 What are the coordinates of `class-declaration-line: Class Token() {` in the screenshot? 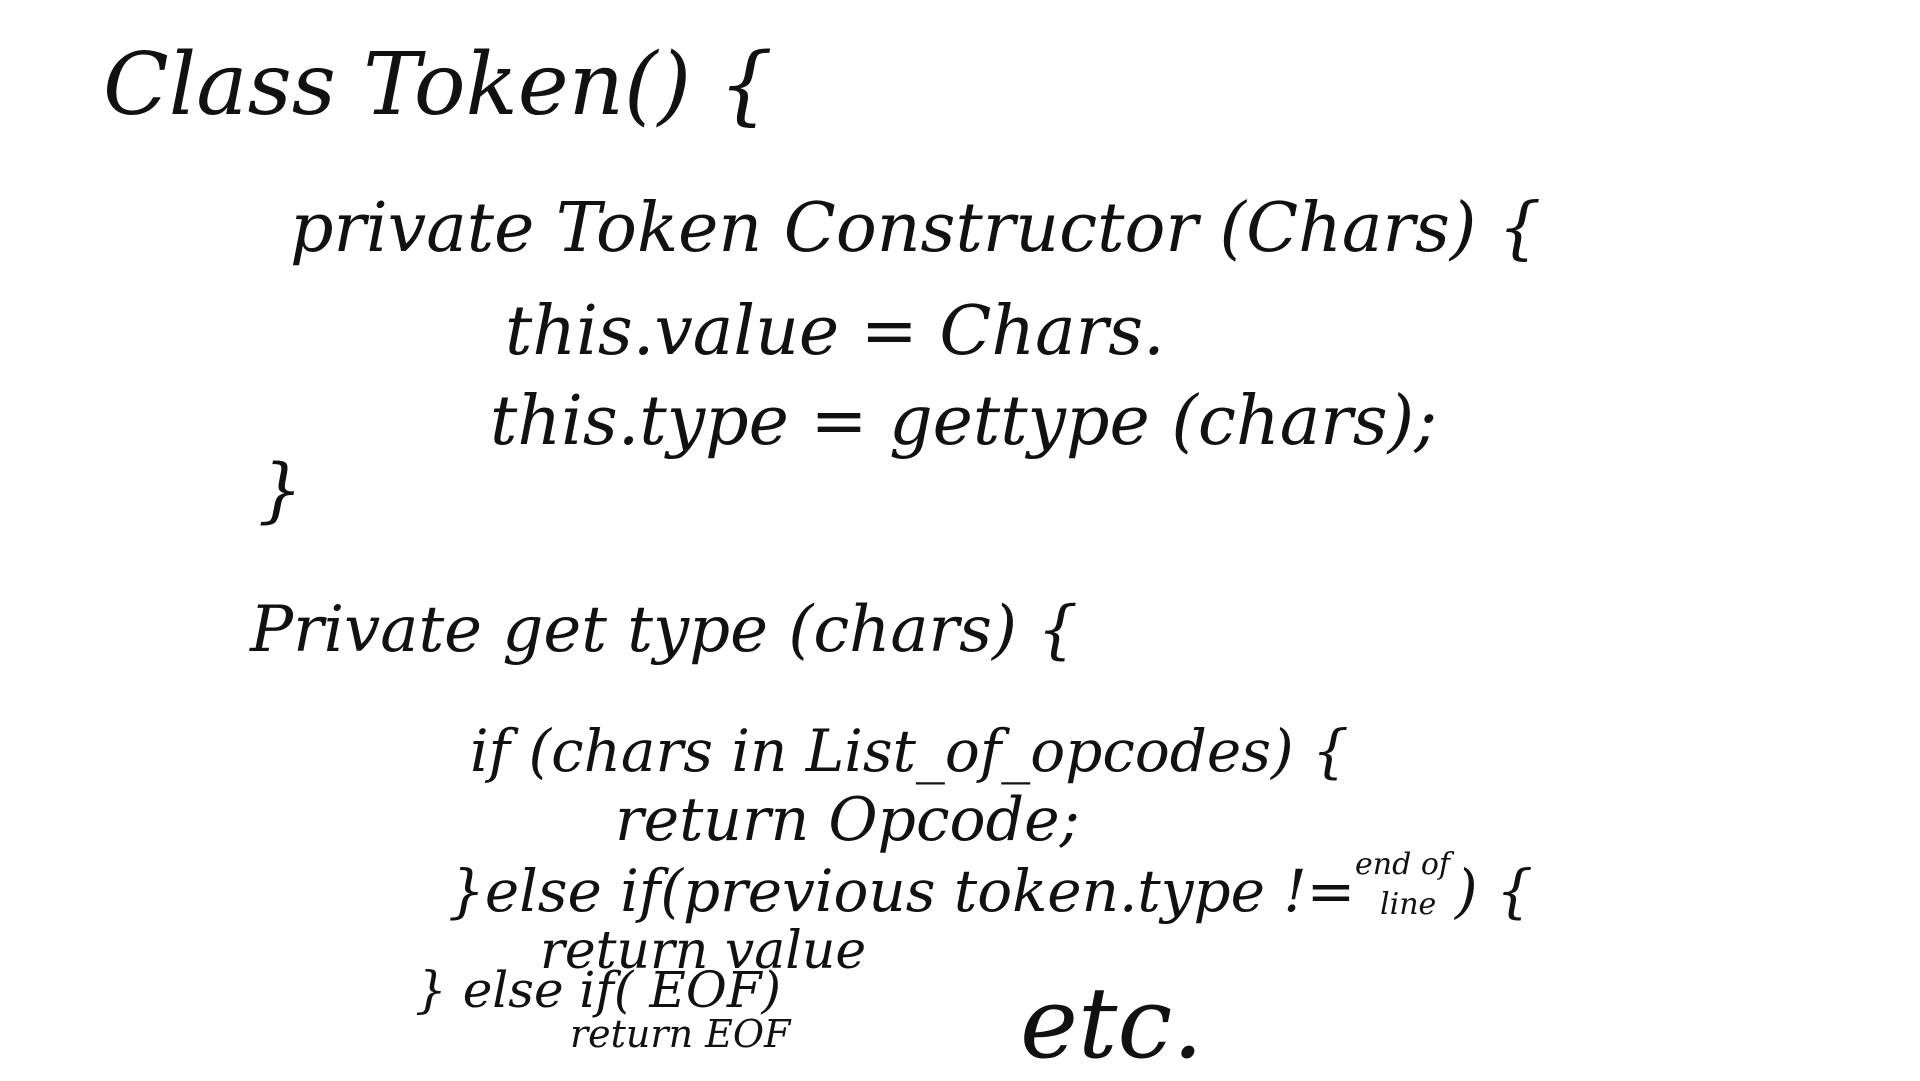 It's located at (438, 85).